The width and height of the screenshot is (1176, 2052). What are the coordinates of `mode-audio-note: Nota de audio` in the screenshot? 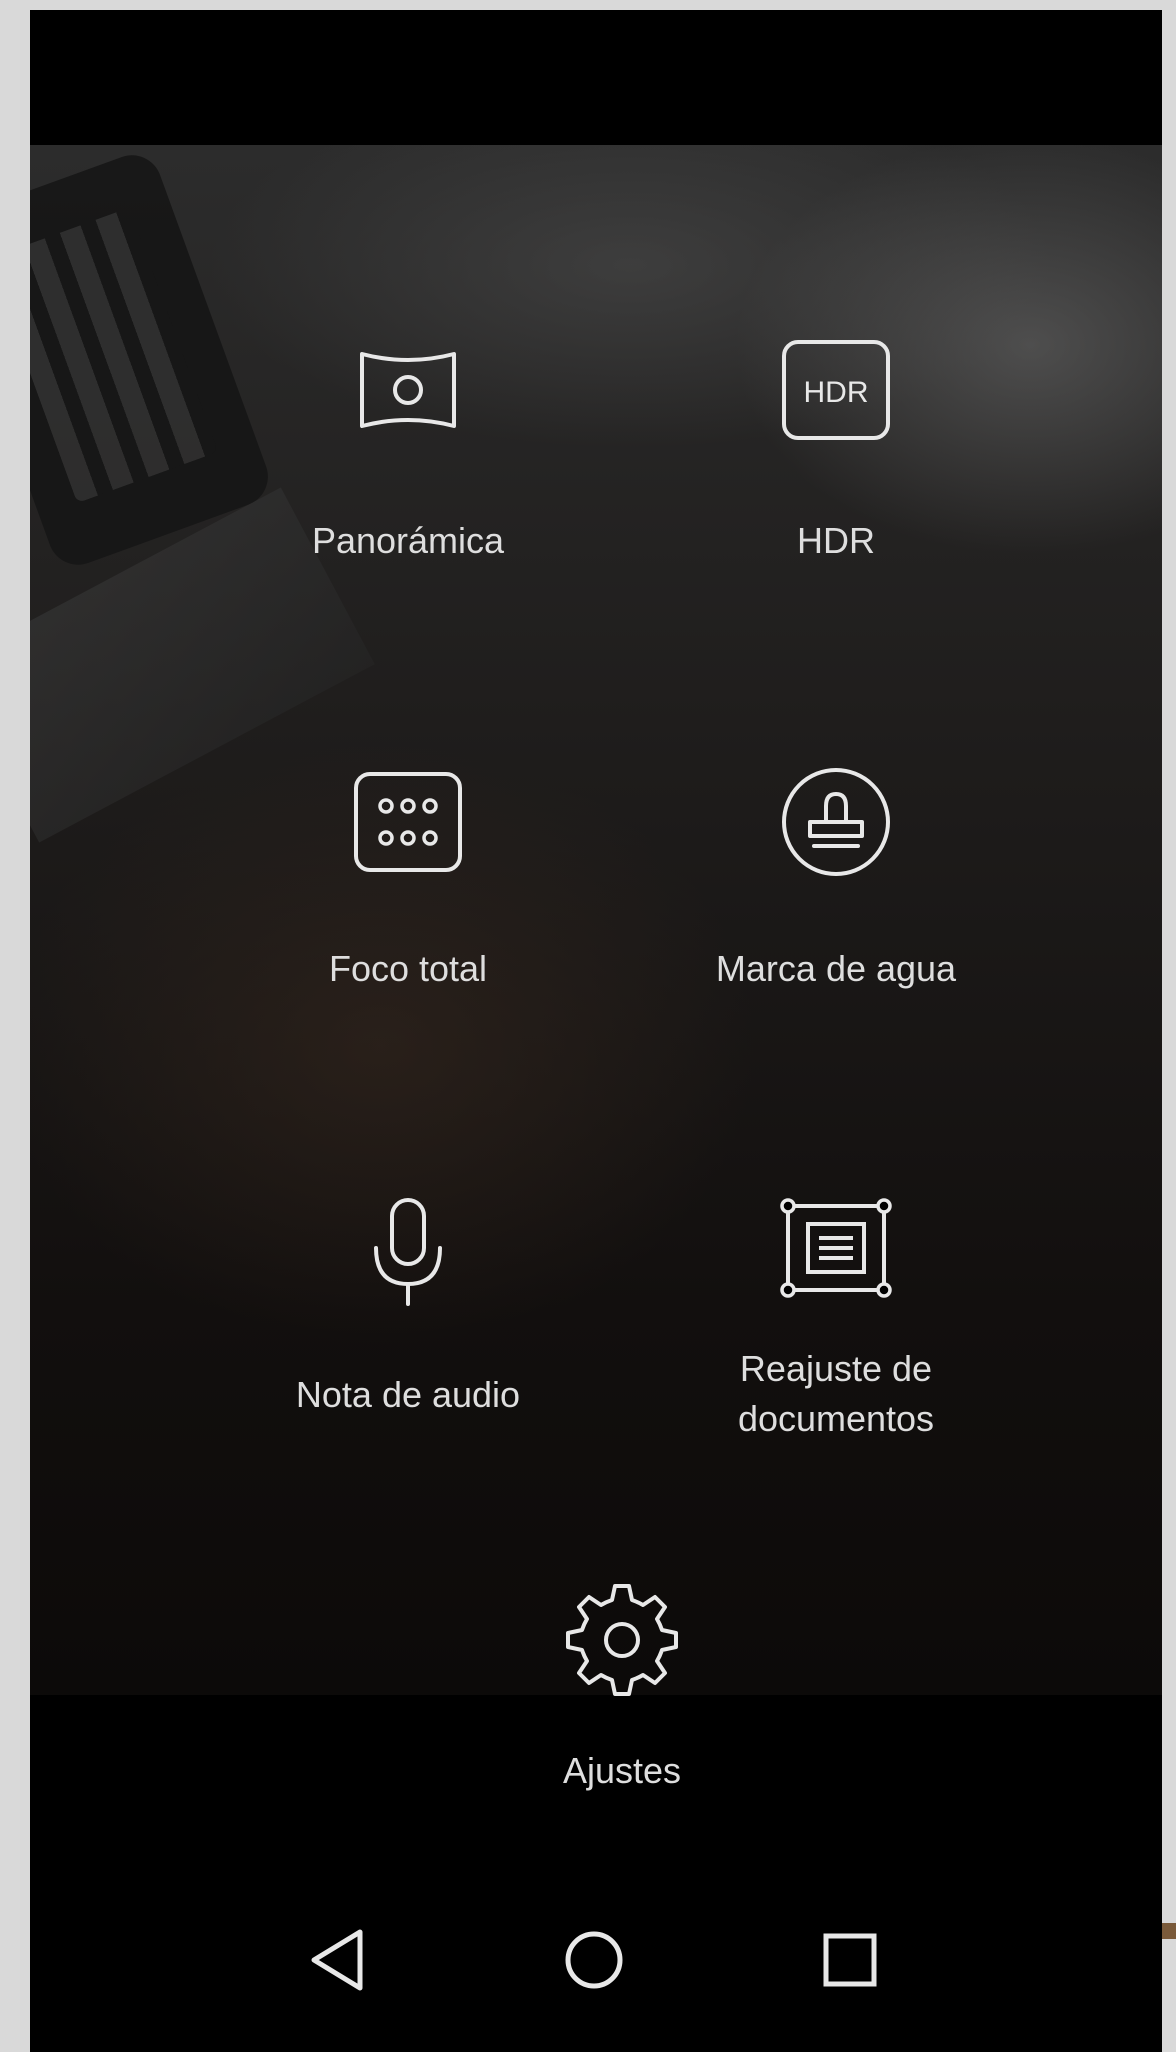 It's located at (408, 1324).